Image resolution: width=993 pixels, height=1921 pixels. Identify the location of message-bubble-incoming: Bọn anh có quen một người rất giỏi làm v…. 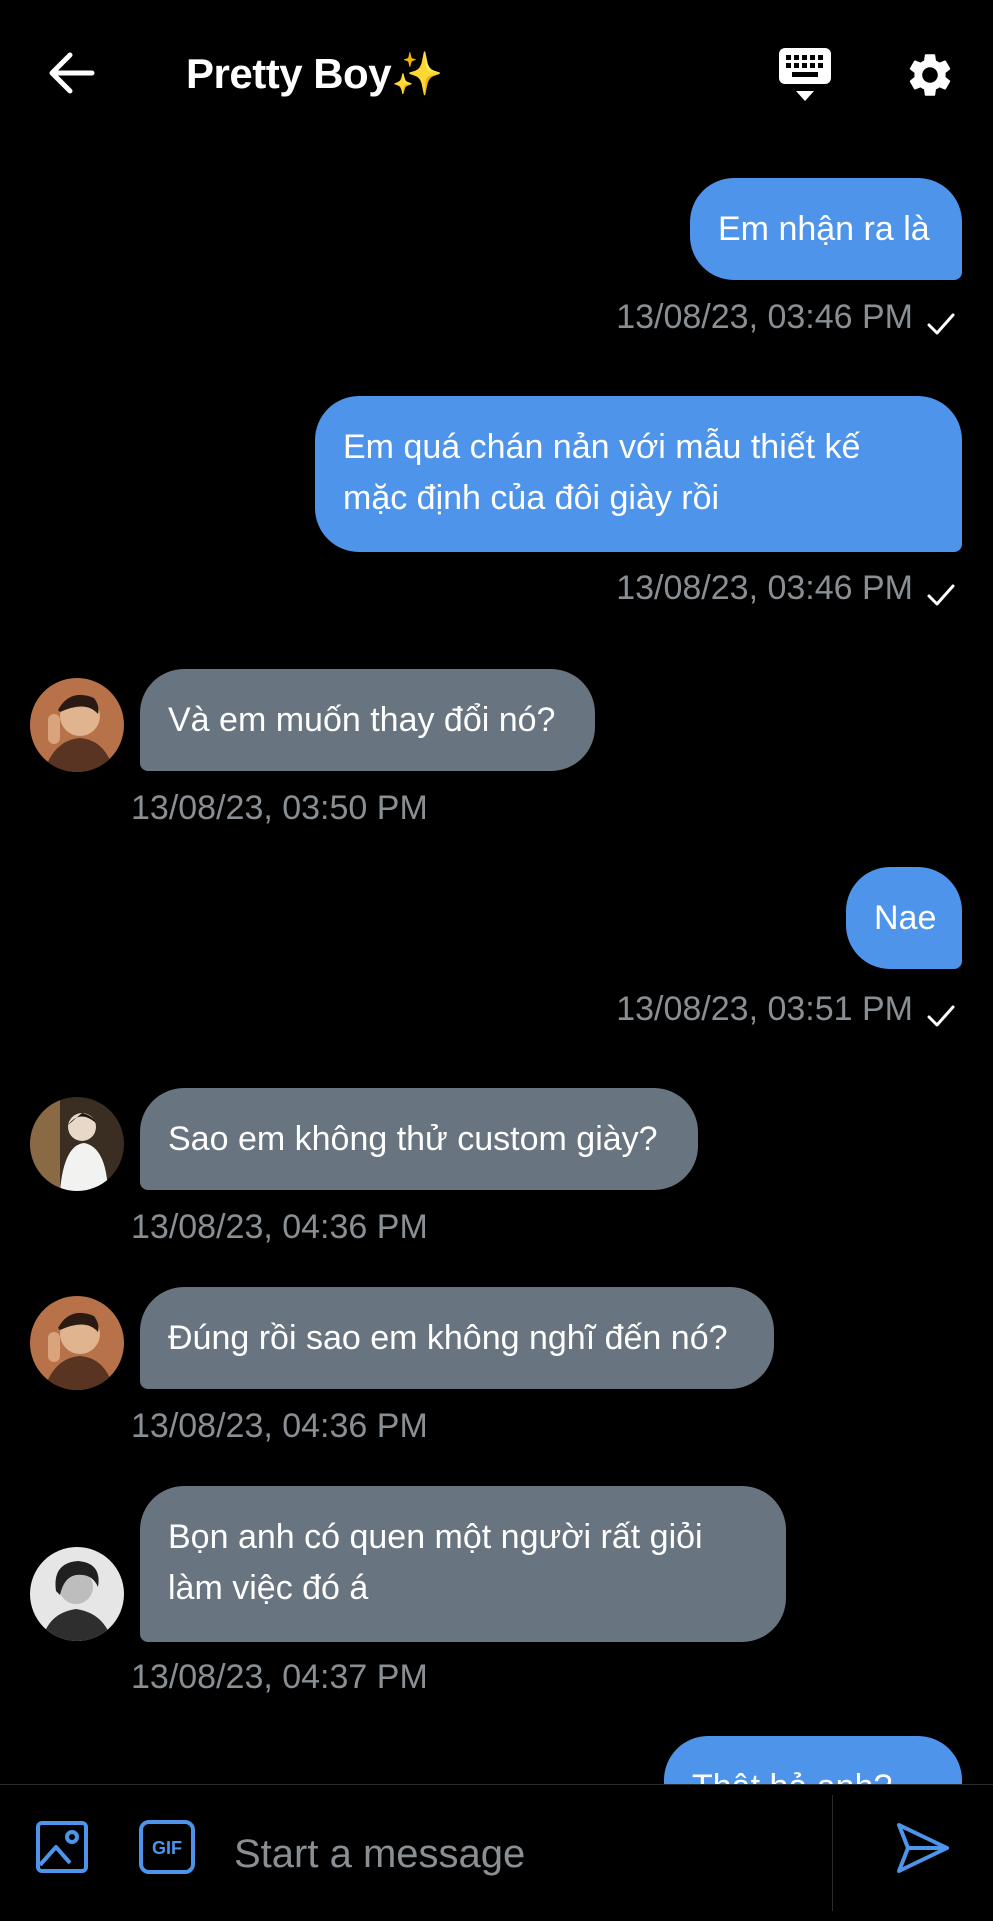
(463, 1564).